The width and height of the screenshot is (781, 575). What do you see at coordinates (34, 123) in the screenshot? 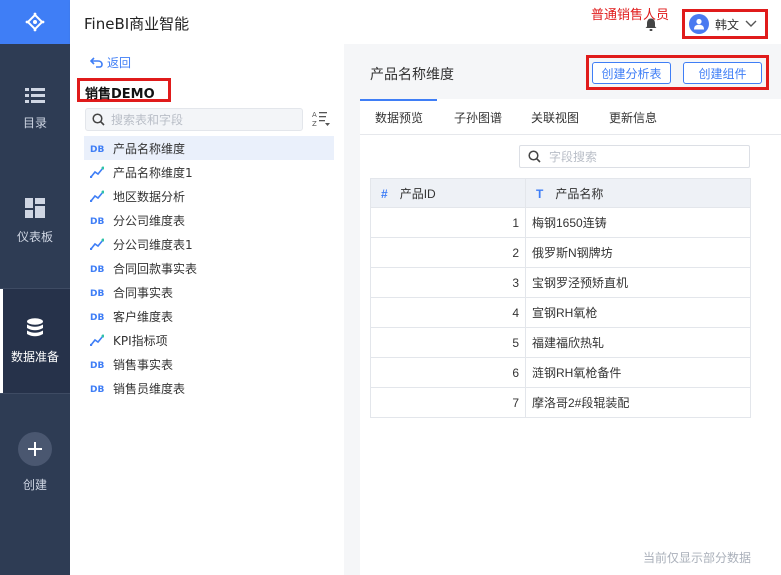
I see `nav-catalog-label: 目录` at bounding box center [34, 123].